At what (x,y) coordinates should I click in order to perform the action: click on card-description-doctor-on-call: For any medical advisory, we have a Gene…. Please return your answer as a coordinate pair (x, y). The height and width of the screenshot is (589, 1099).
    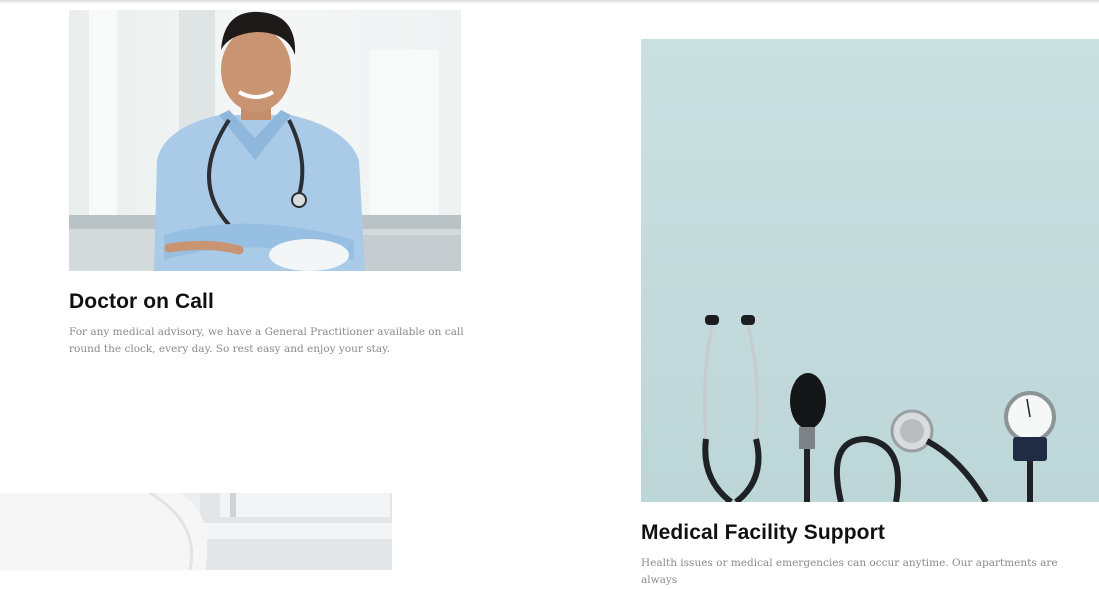
    Looking at the image, I should click on (266, 340).